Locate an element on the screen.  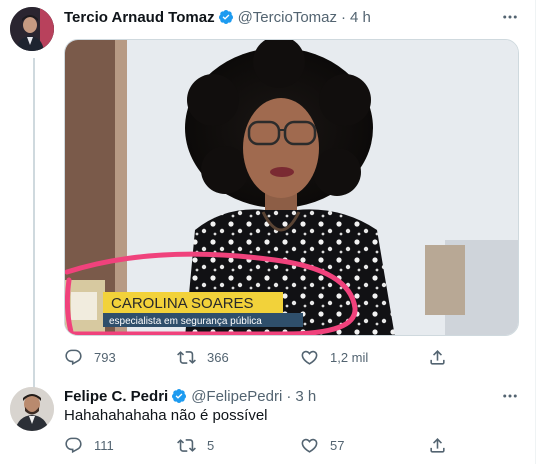
user-handle: @TercioTomaz is located at coordinates (287, 17).